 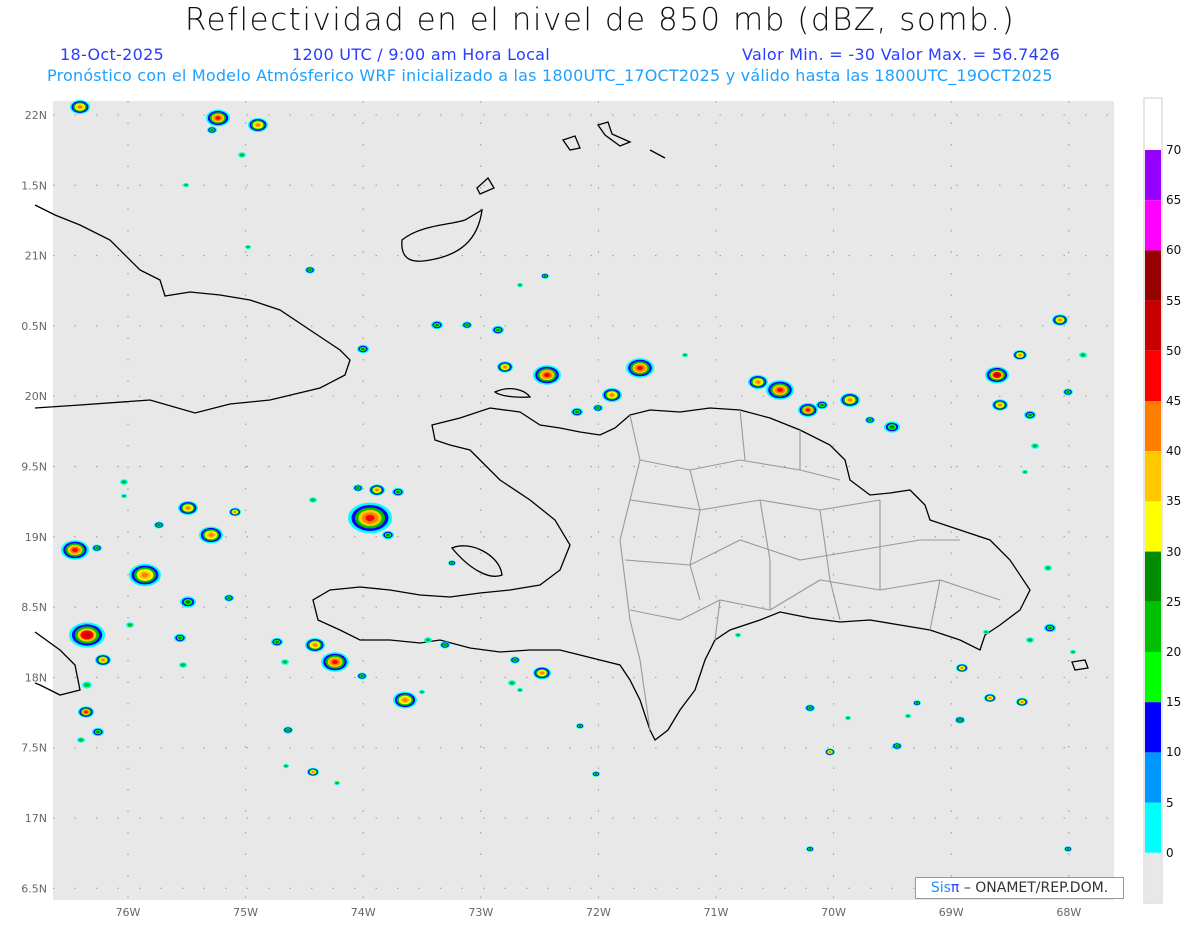 What do you see at coordinates (34, 326) in the screenshot?
I see `lat-tick-label: 0.5N` at bounding box center [34, 326].